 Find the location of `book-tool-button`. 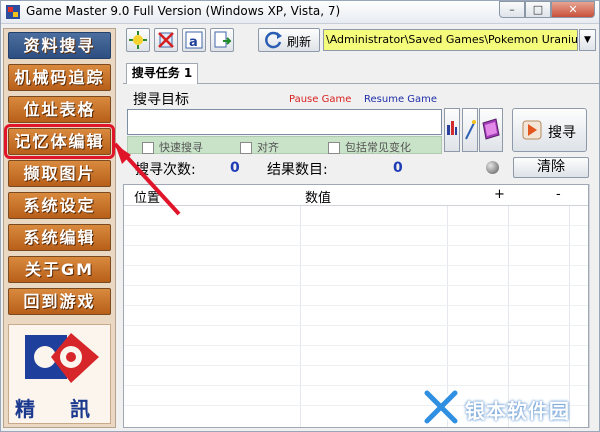

book-tool-button is located at coordinates (491, 130).